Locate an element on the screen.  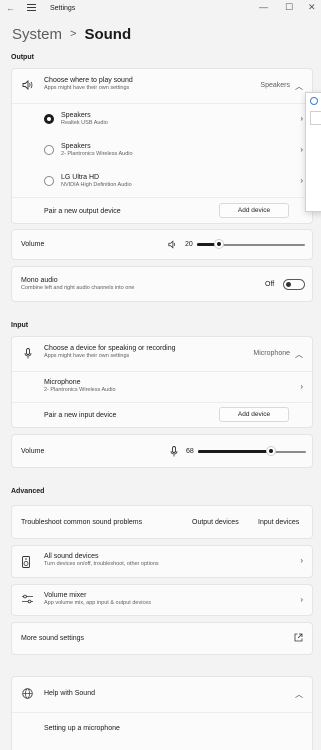
device-detail: NVIDIA High Definition Audio is located at coordinates (96, 185).